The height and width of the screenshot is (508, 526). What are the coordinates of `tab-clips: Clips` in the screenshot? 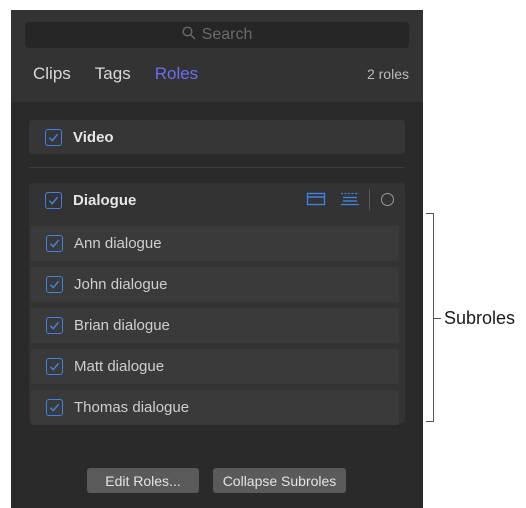 It's located at (52, 74).